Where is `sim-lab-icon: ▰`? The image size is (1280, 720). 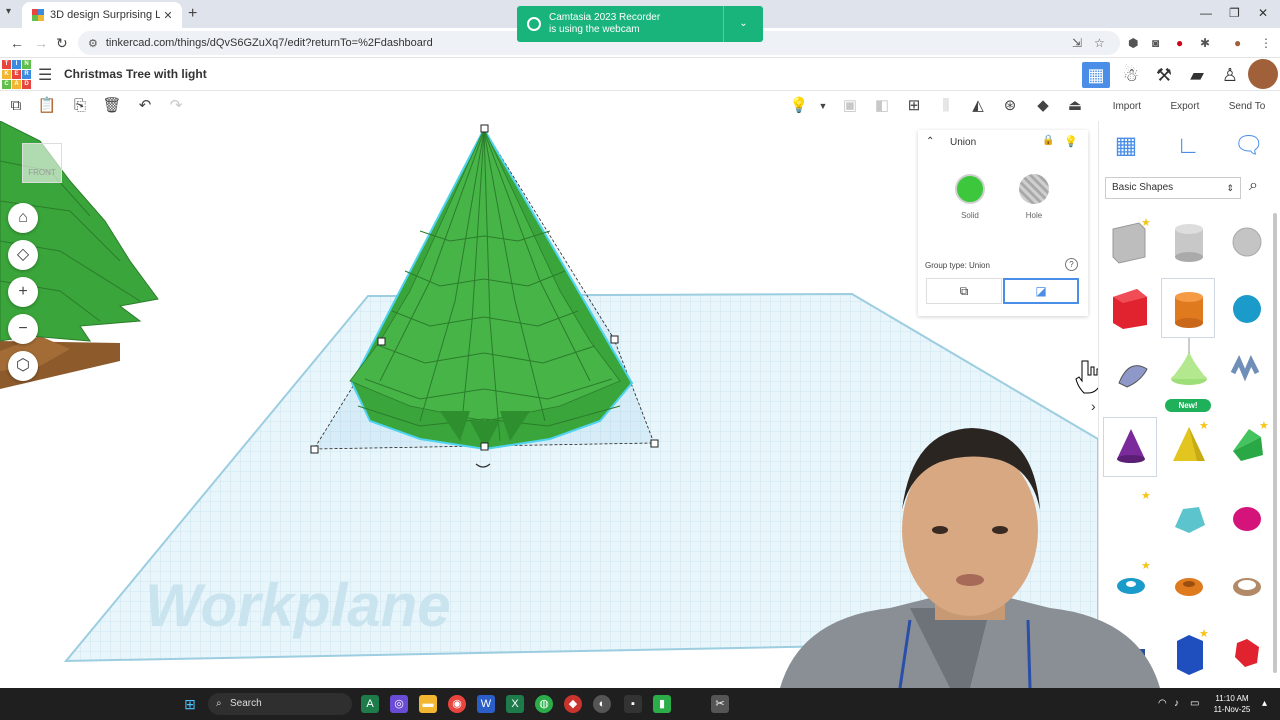 sim-lab-icon: ▰ is located at coordinates (1197, 75).